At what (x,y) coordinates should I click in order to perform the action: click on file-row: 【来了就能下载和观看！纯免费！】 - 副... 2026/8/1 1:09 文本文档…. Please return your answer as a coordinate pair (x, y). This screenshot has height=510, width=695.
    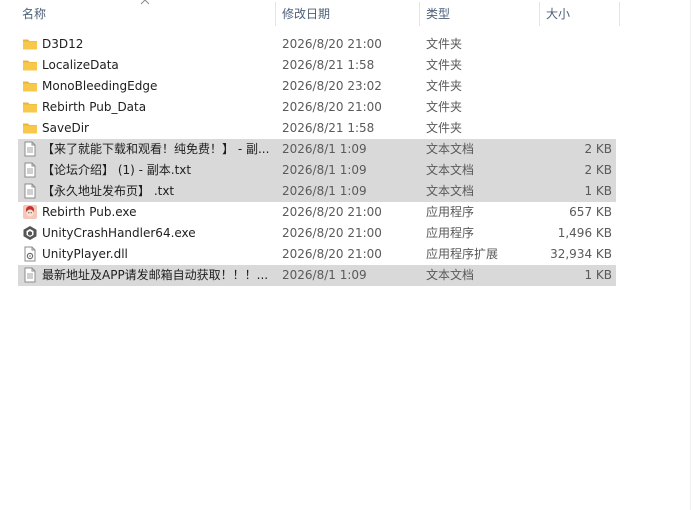
    Looking at the image, I should click on (317, 149).